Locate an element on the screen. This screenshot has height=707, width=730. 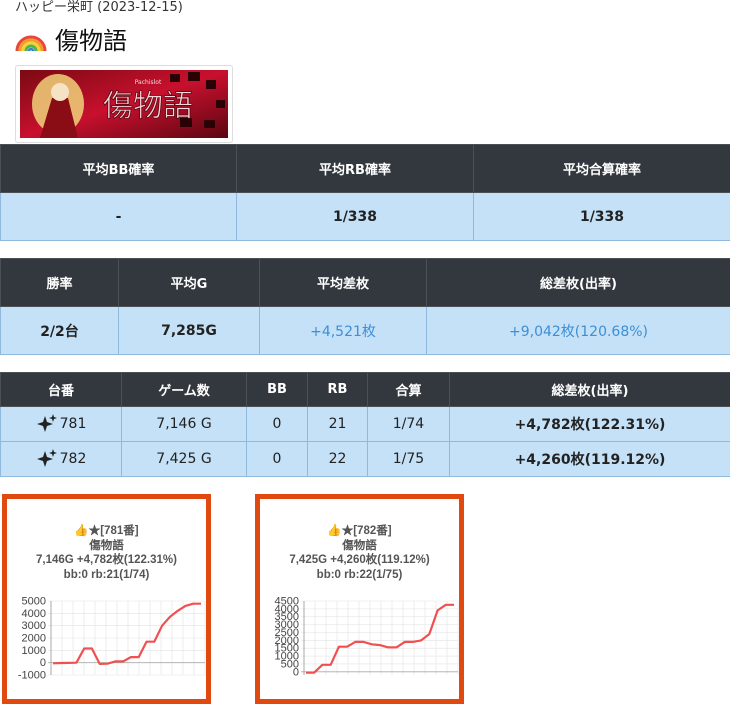
graph-card-machine-label: 👍★[781番] is located at coordinates (106, 531).